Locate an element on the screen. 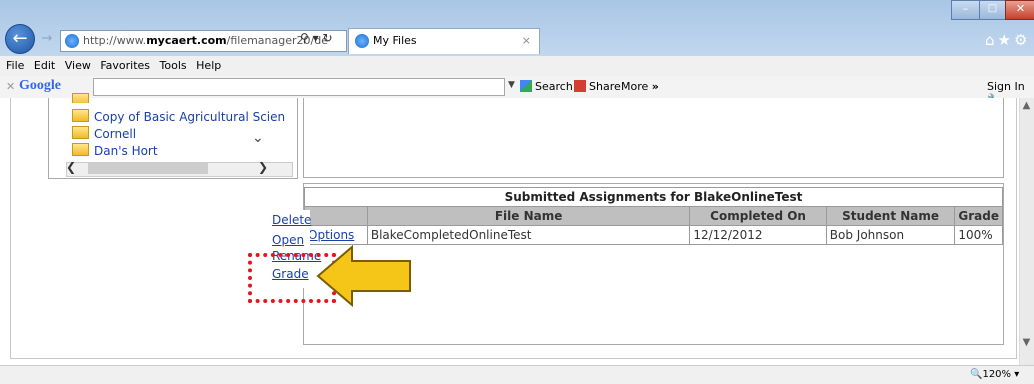 The width and height of the screenshot is (1034, 384). menu-view: View is located at coordinates (78, 66).